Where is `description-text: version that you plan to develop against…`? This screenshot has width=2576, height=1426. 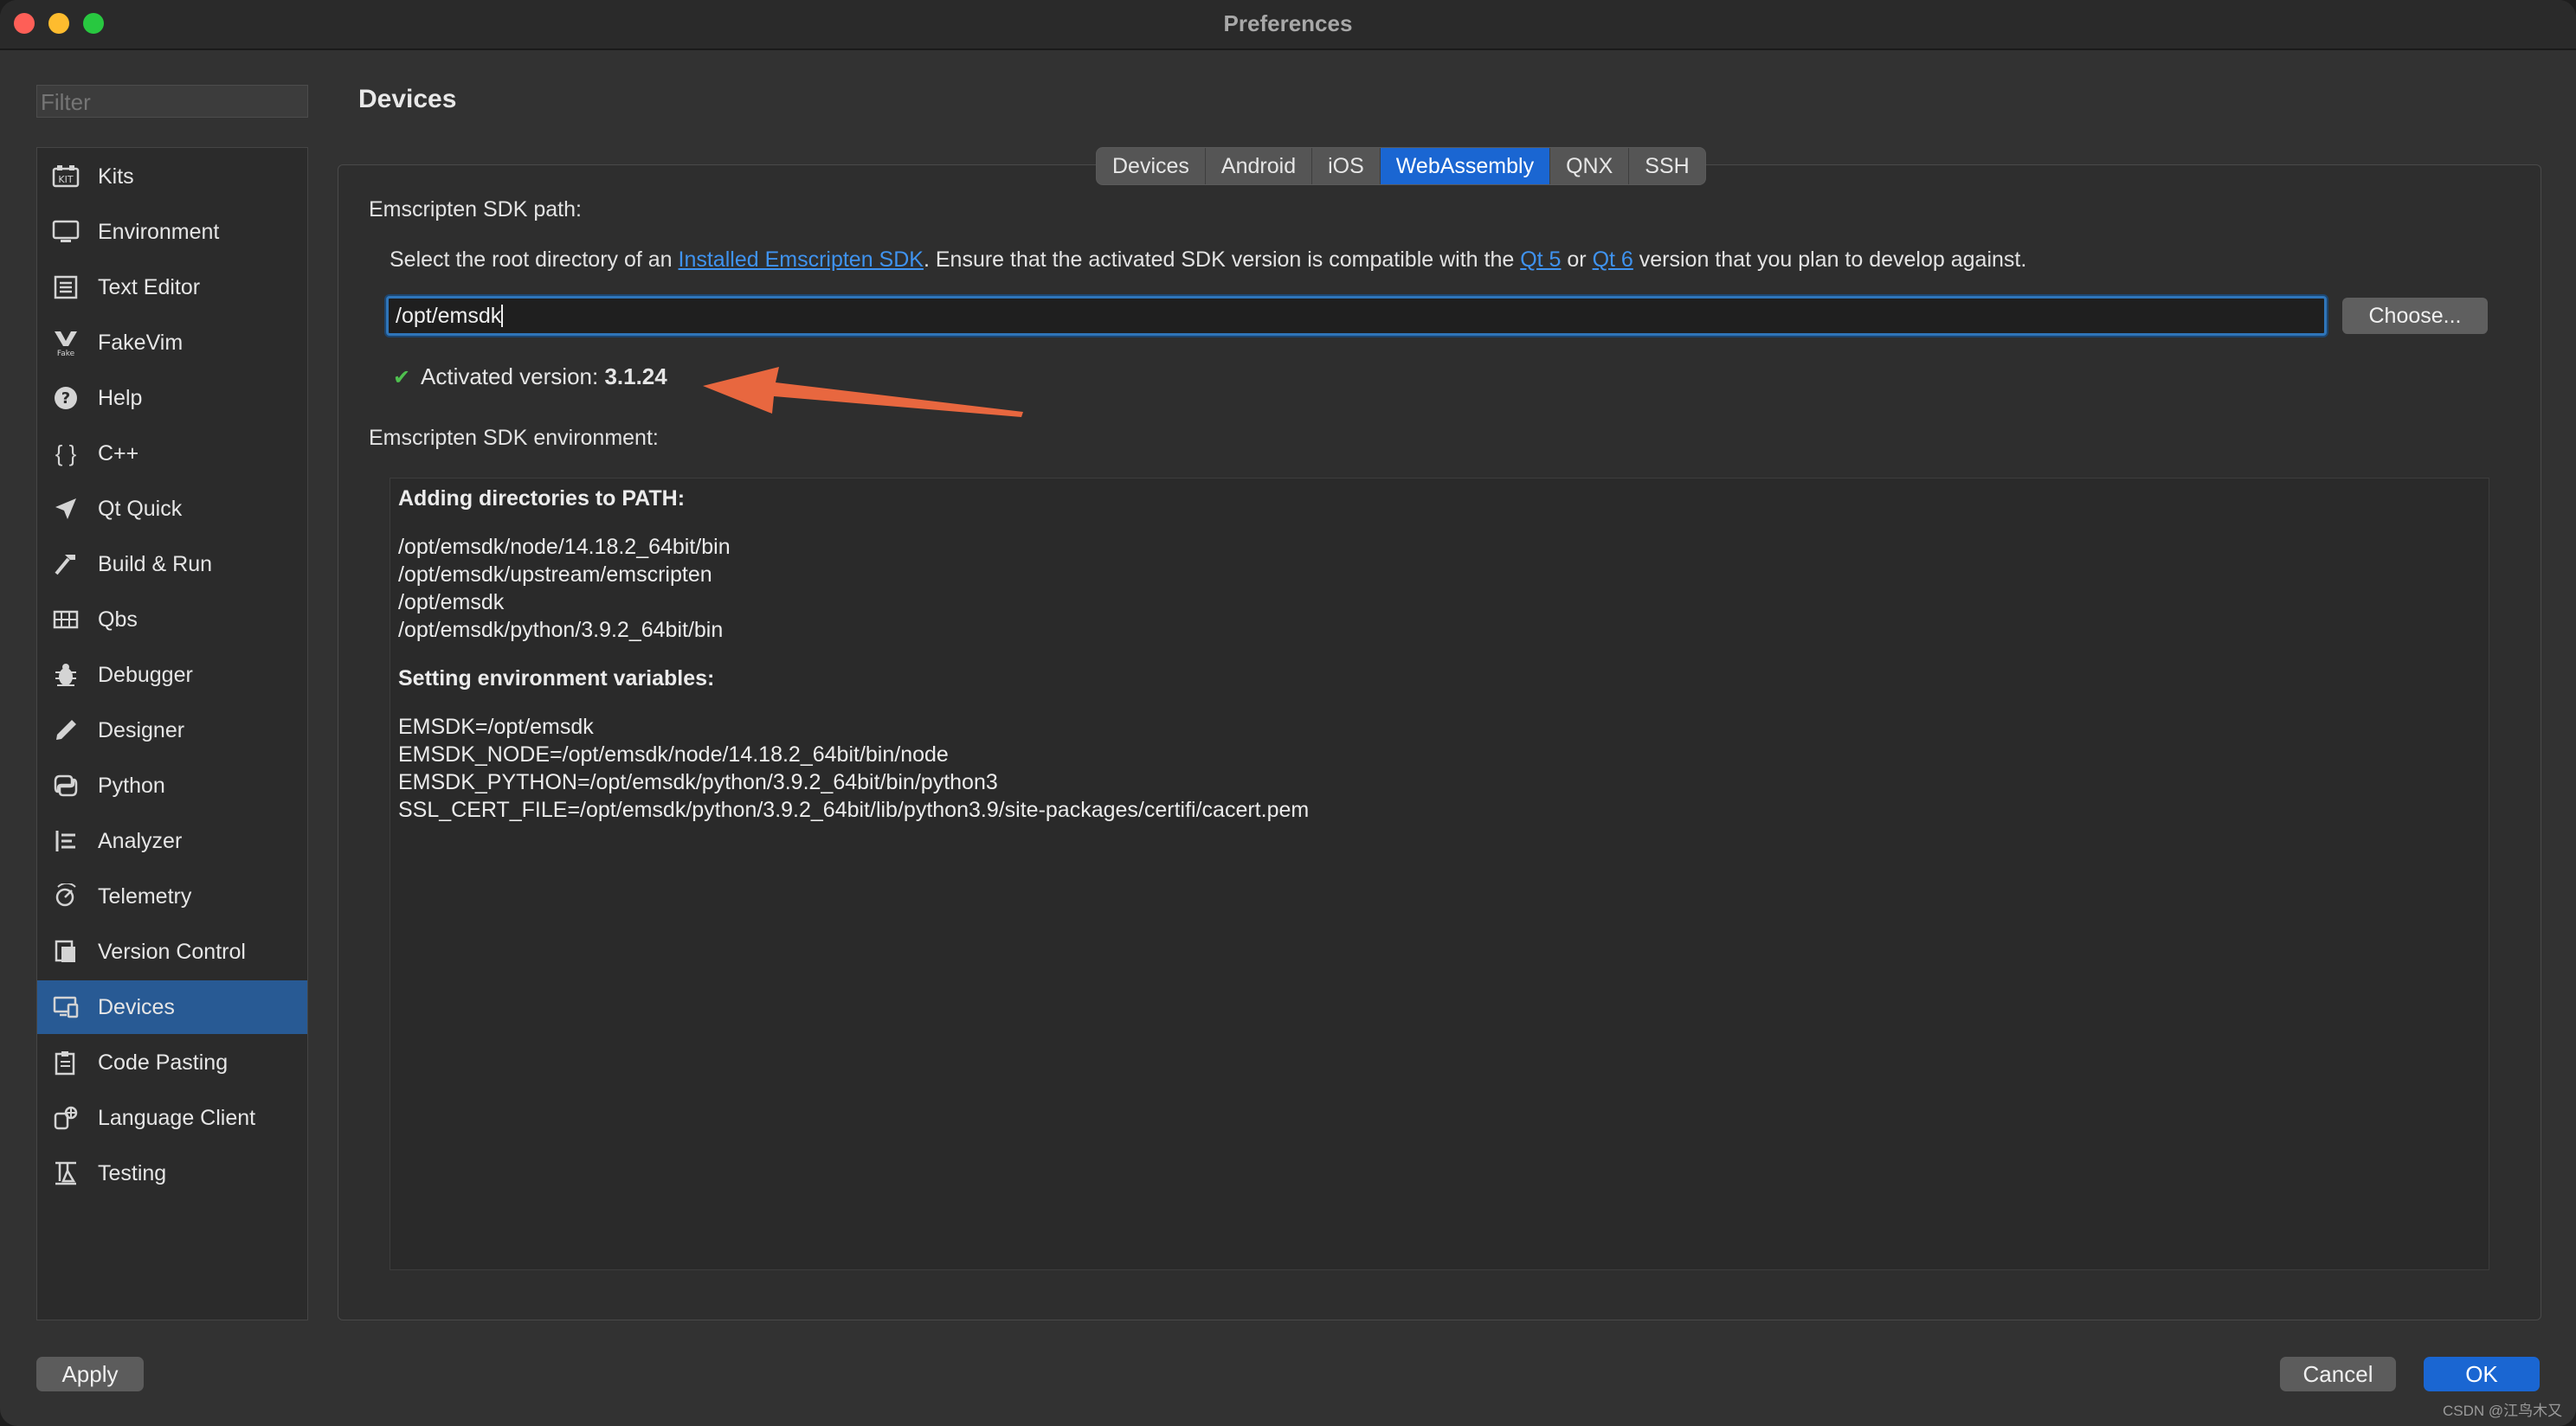 description-text: version that you plan to develop against… is located at coordinates (1830, 259).